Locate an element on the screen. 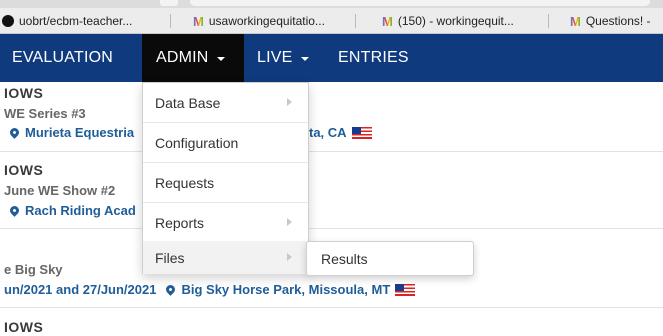 The width and height of the screenshot is (663, 336). menu-item-configuration: Configuration is located at coordinates (225, 143).